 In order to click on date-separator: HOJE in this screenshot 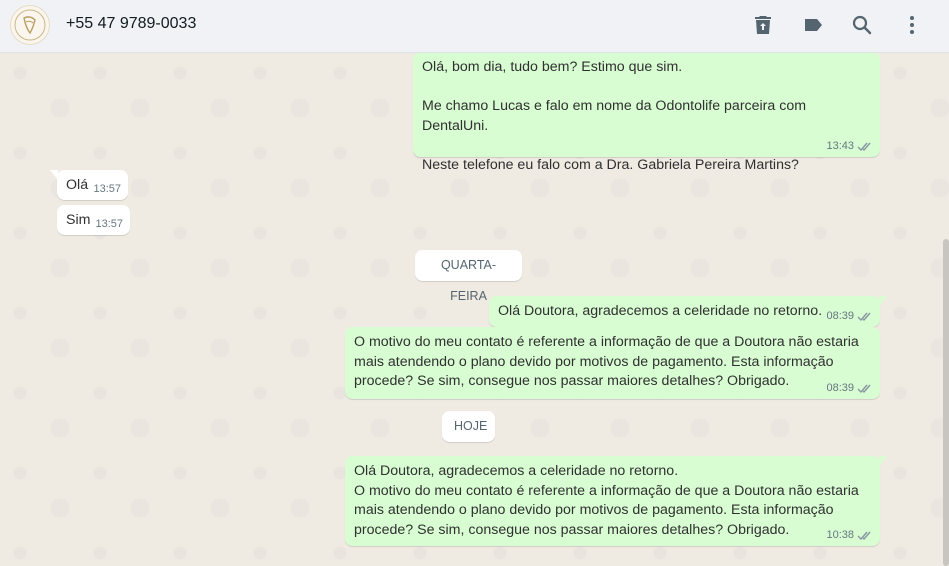, I will do `click(468, 426)`.